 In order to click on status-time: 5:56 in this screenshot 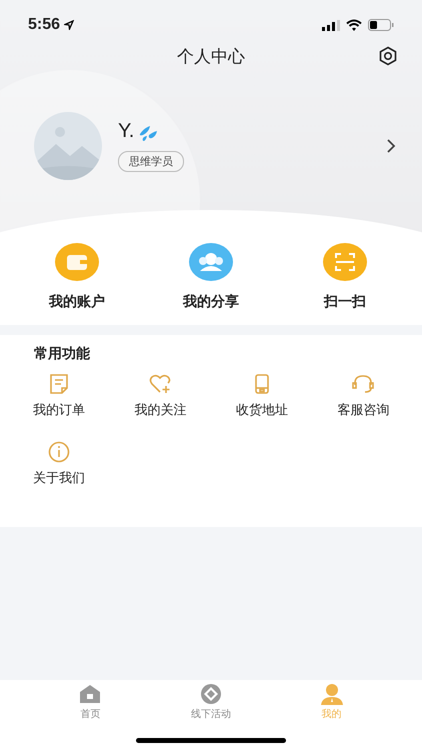, I will do `click(44, 25)`.